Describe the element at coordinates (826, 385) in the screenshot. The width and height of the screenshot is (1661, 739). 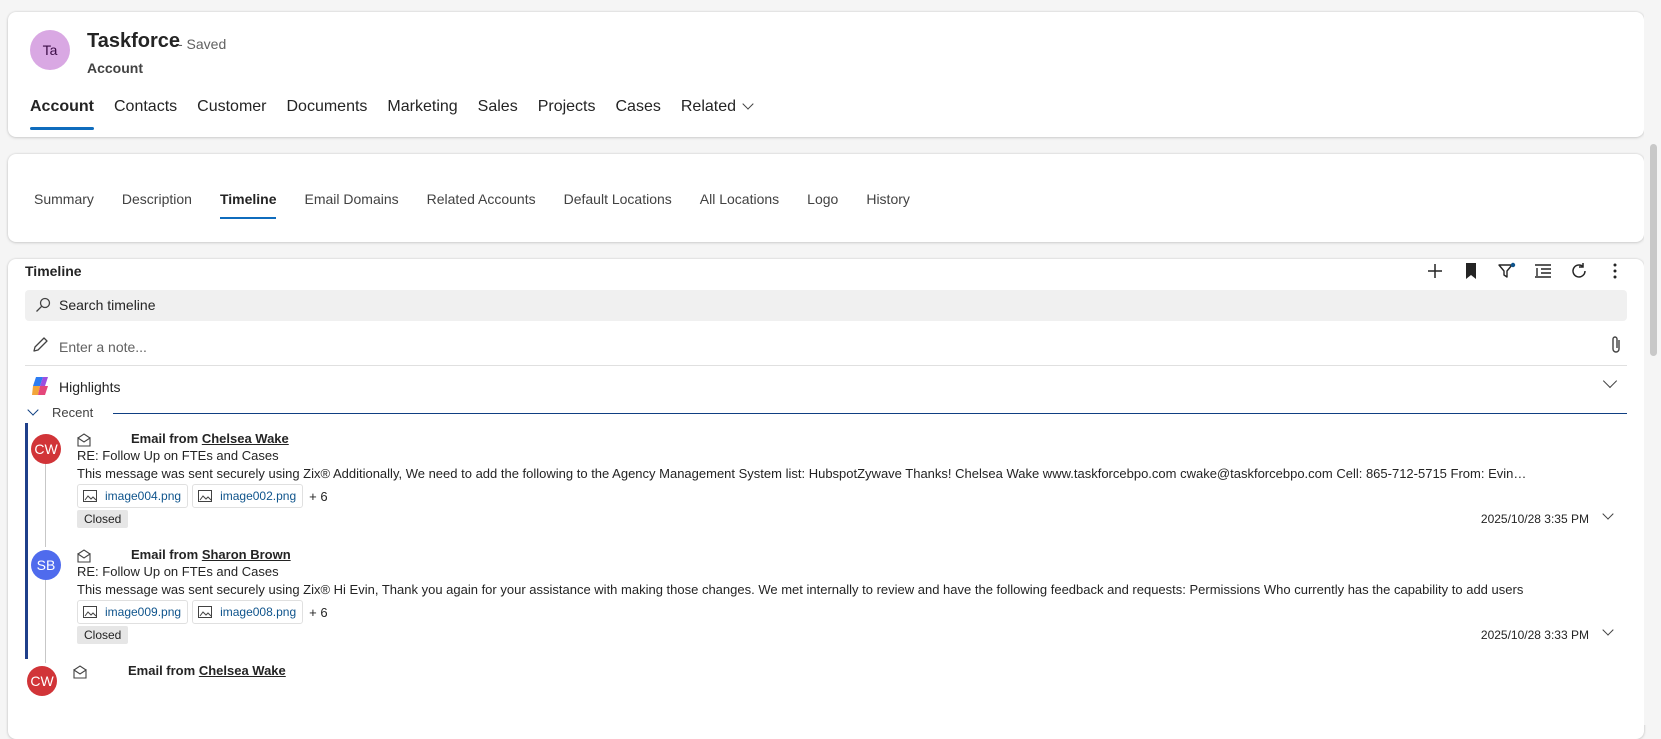
I see `highlights-section: Highlights` at that location.